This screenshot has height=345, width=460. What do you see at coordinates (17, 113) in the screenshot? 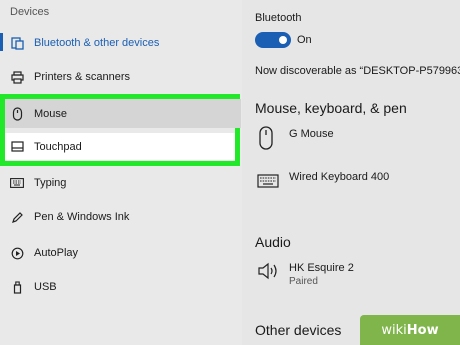
I see `mouse-icon` at bounding box center [17, 113].